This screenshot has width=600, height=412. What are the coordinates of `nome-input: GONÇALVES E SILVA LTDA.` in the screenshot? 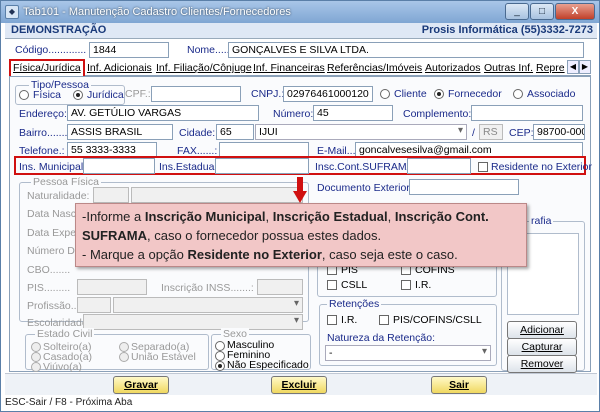 It's located at (406, 50).